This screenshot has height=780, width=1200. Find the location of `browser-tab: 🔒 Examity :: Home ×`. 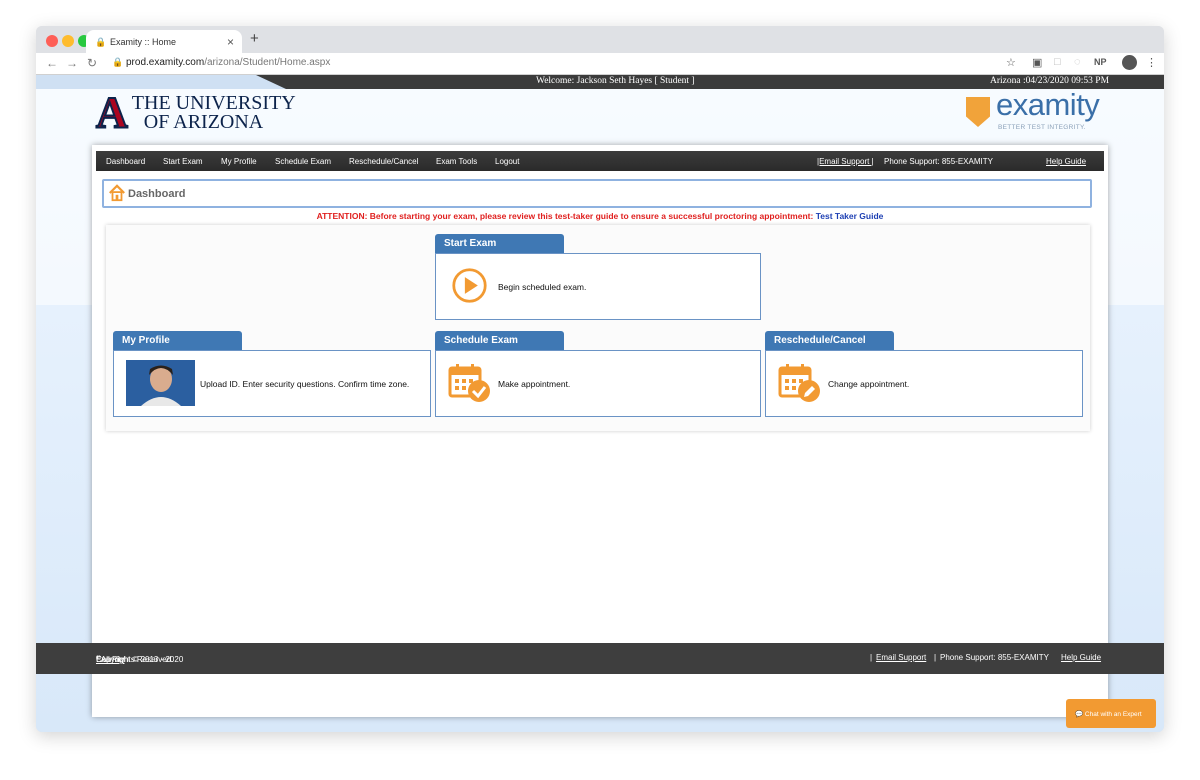

browser-tab: 🔒 Examity :: Home × is located at coordinates (164, 41).